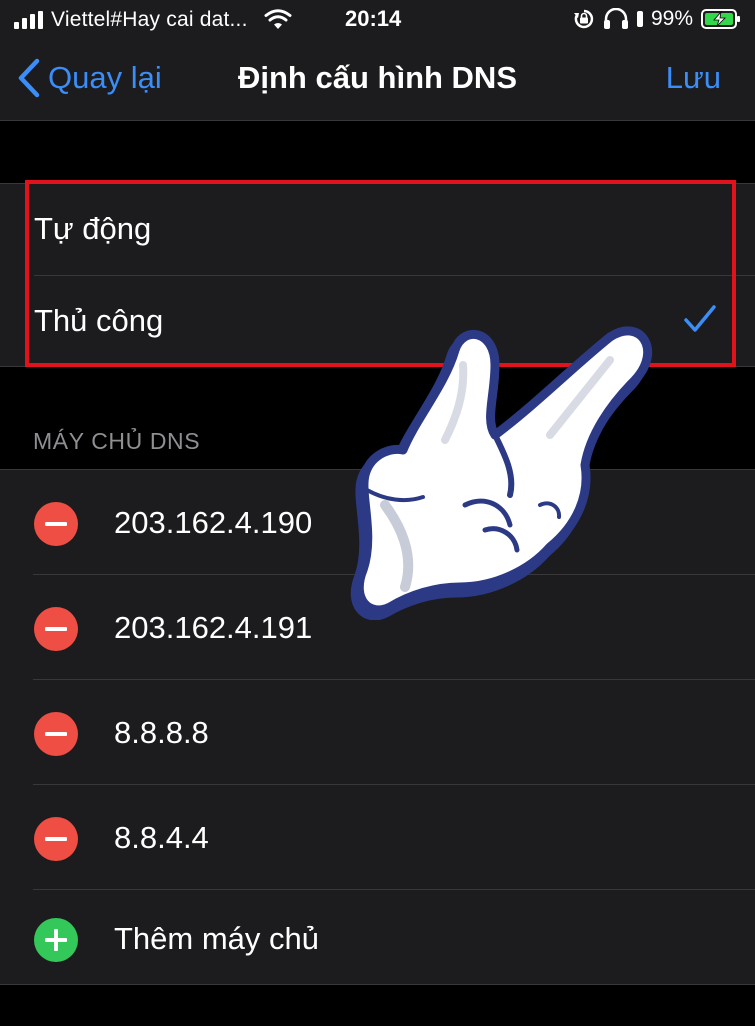 The width and height of the screenshot is (755, 1026). Describe the element at coordinates (693, 78) in the screenshot. I see `save-button: Lưu` at that location.